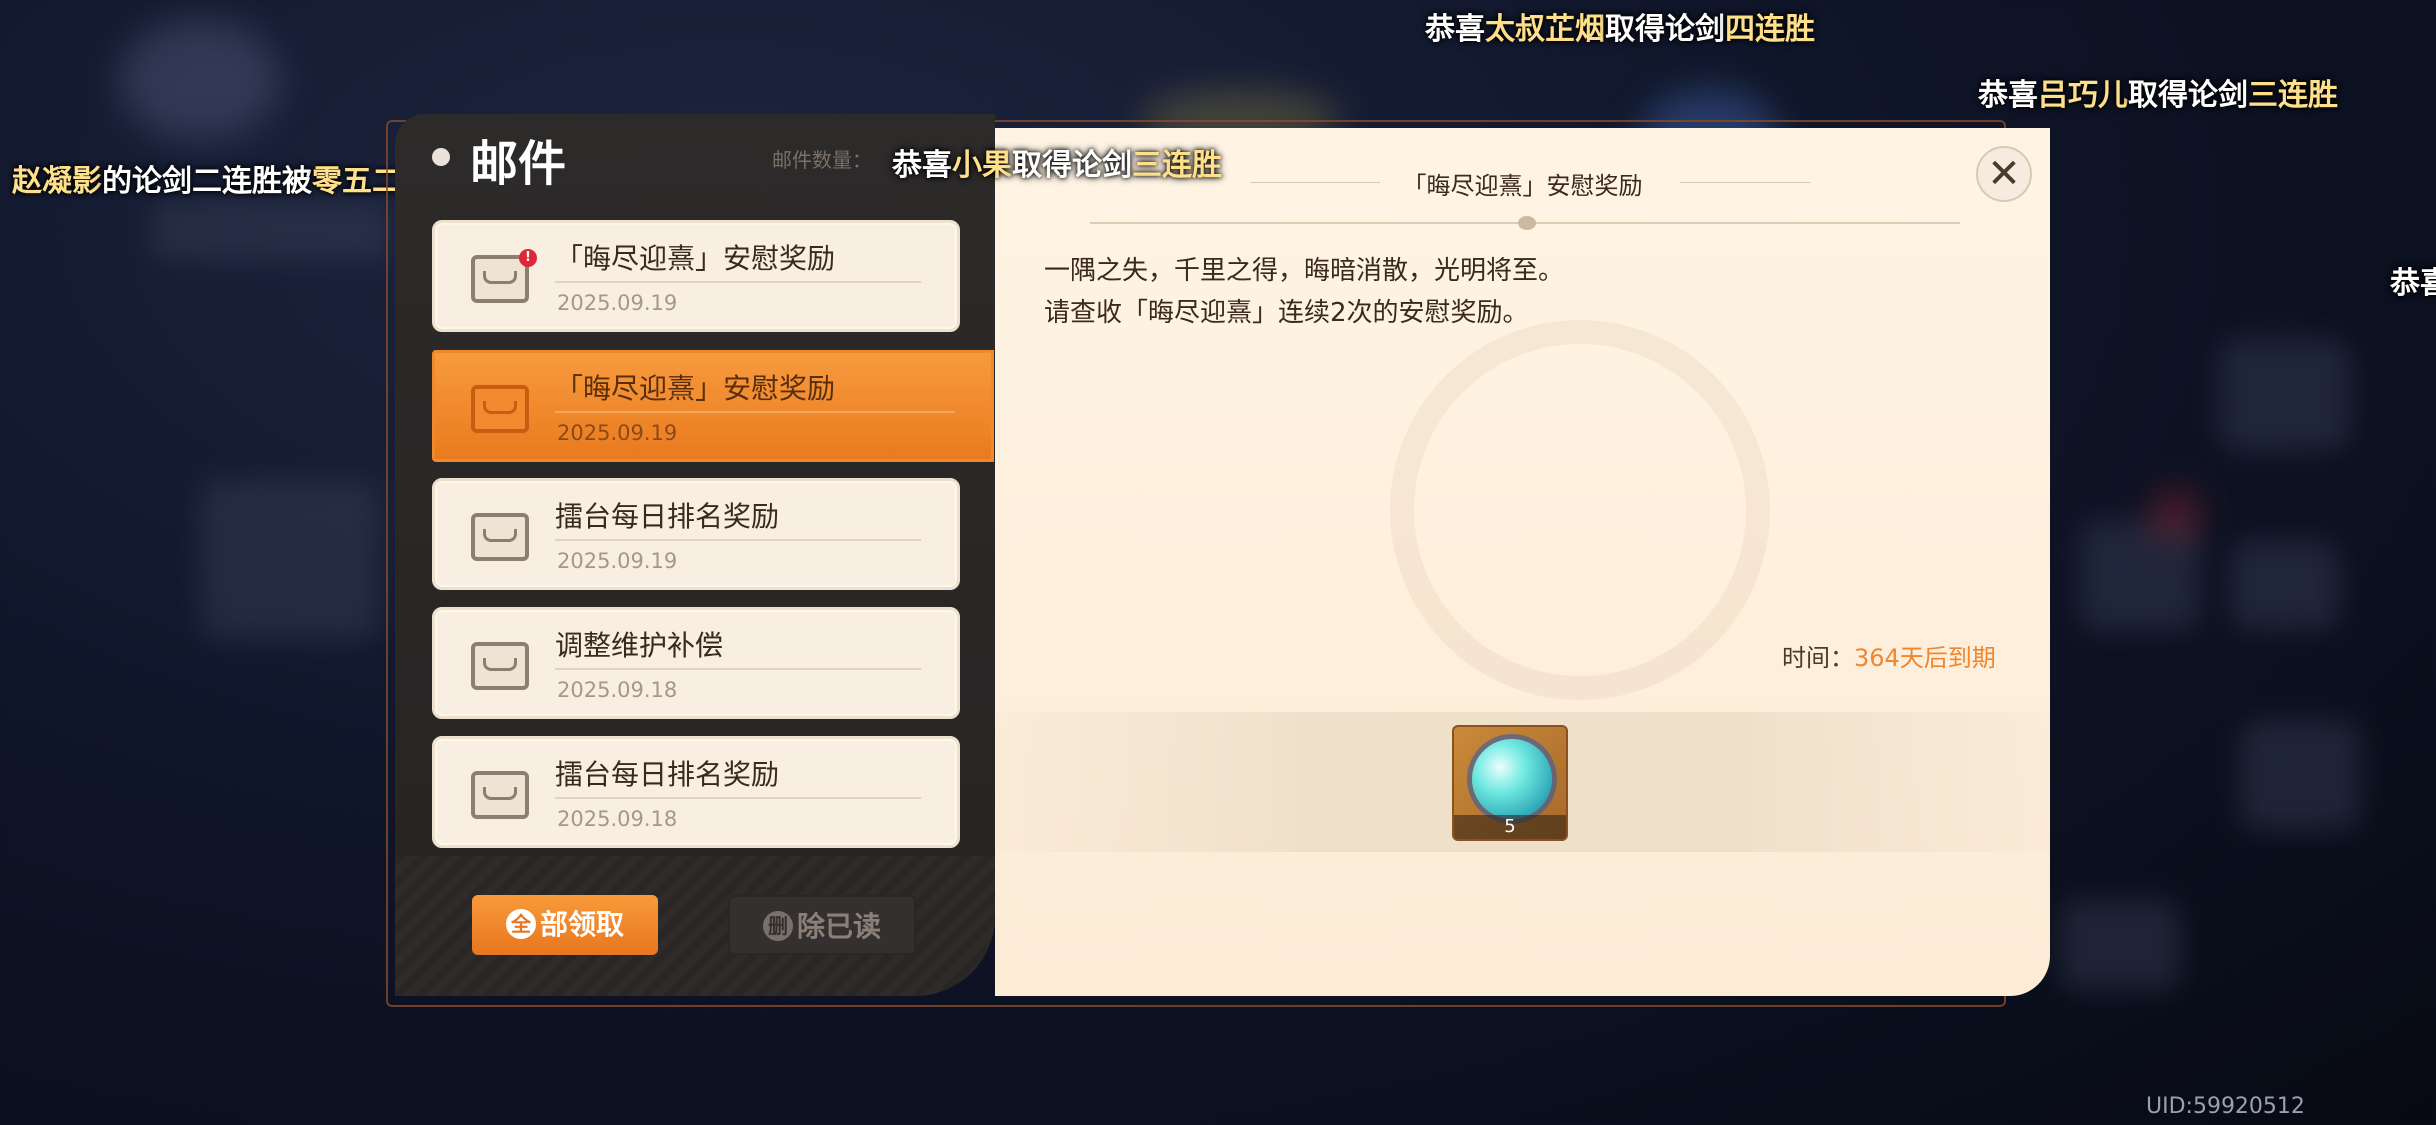  I want to click on mail-item-selected: 「晦尽迎熹」安慰奖励 2025.09.19, so click(713, 406).